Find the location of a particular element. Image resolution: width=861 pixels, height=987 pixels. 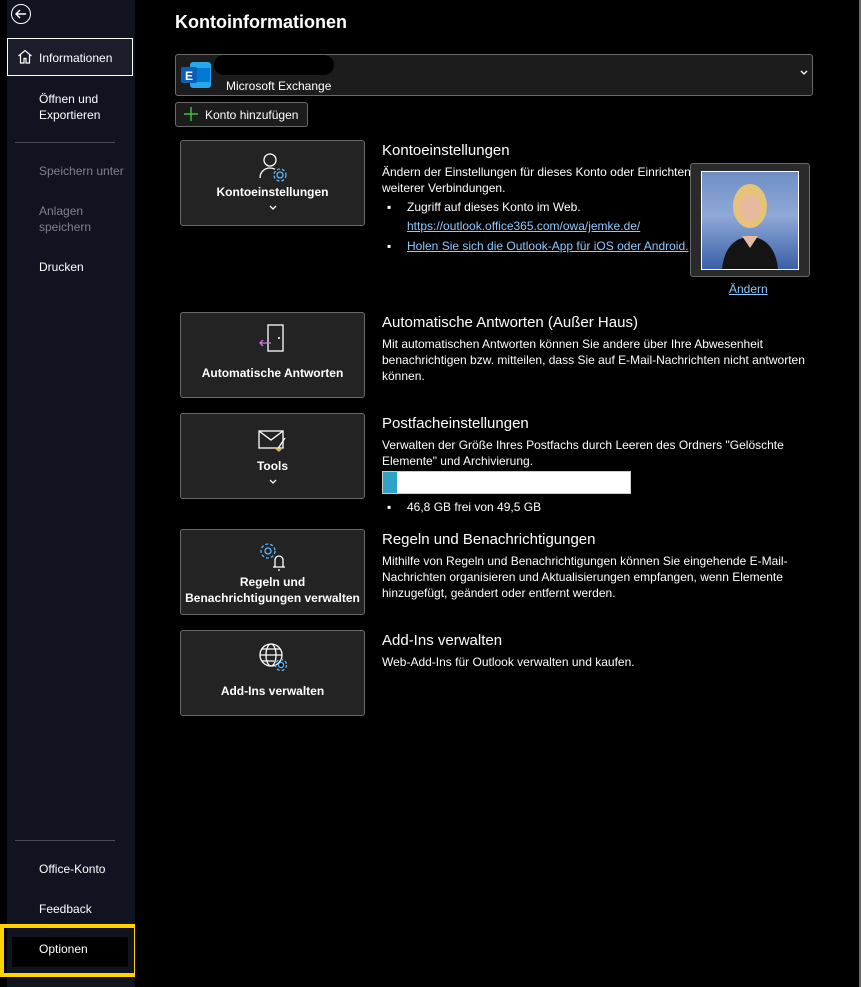

addins-label: Add-Ins verwalten is located at coordinates (272, 691).